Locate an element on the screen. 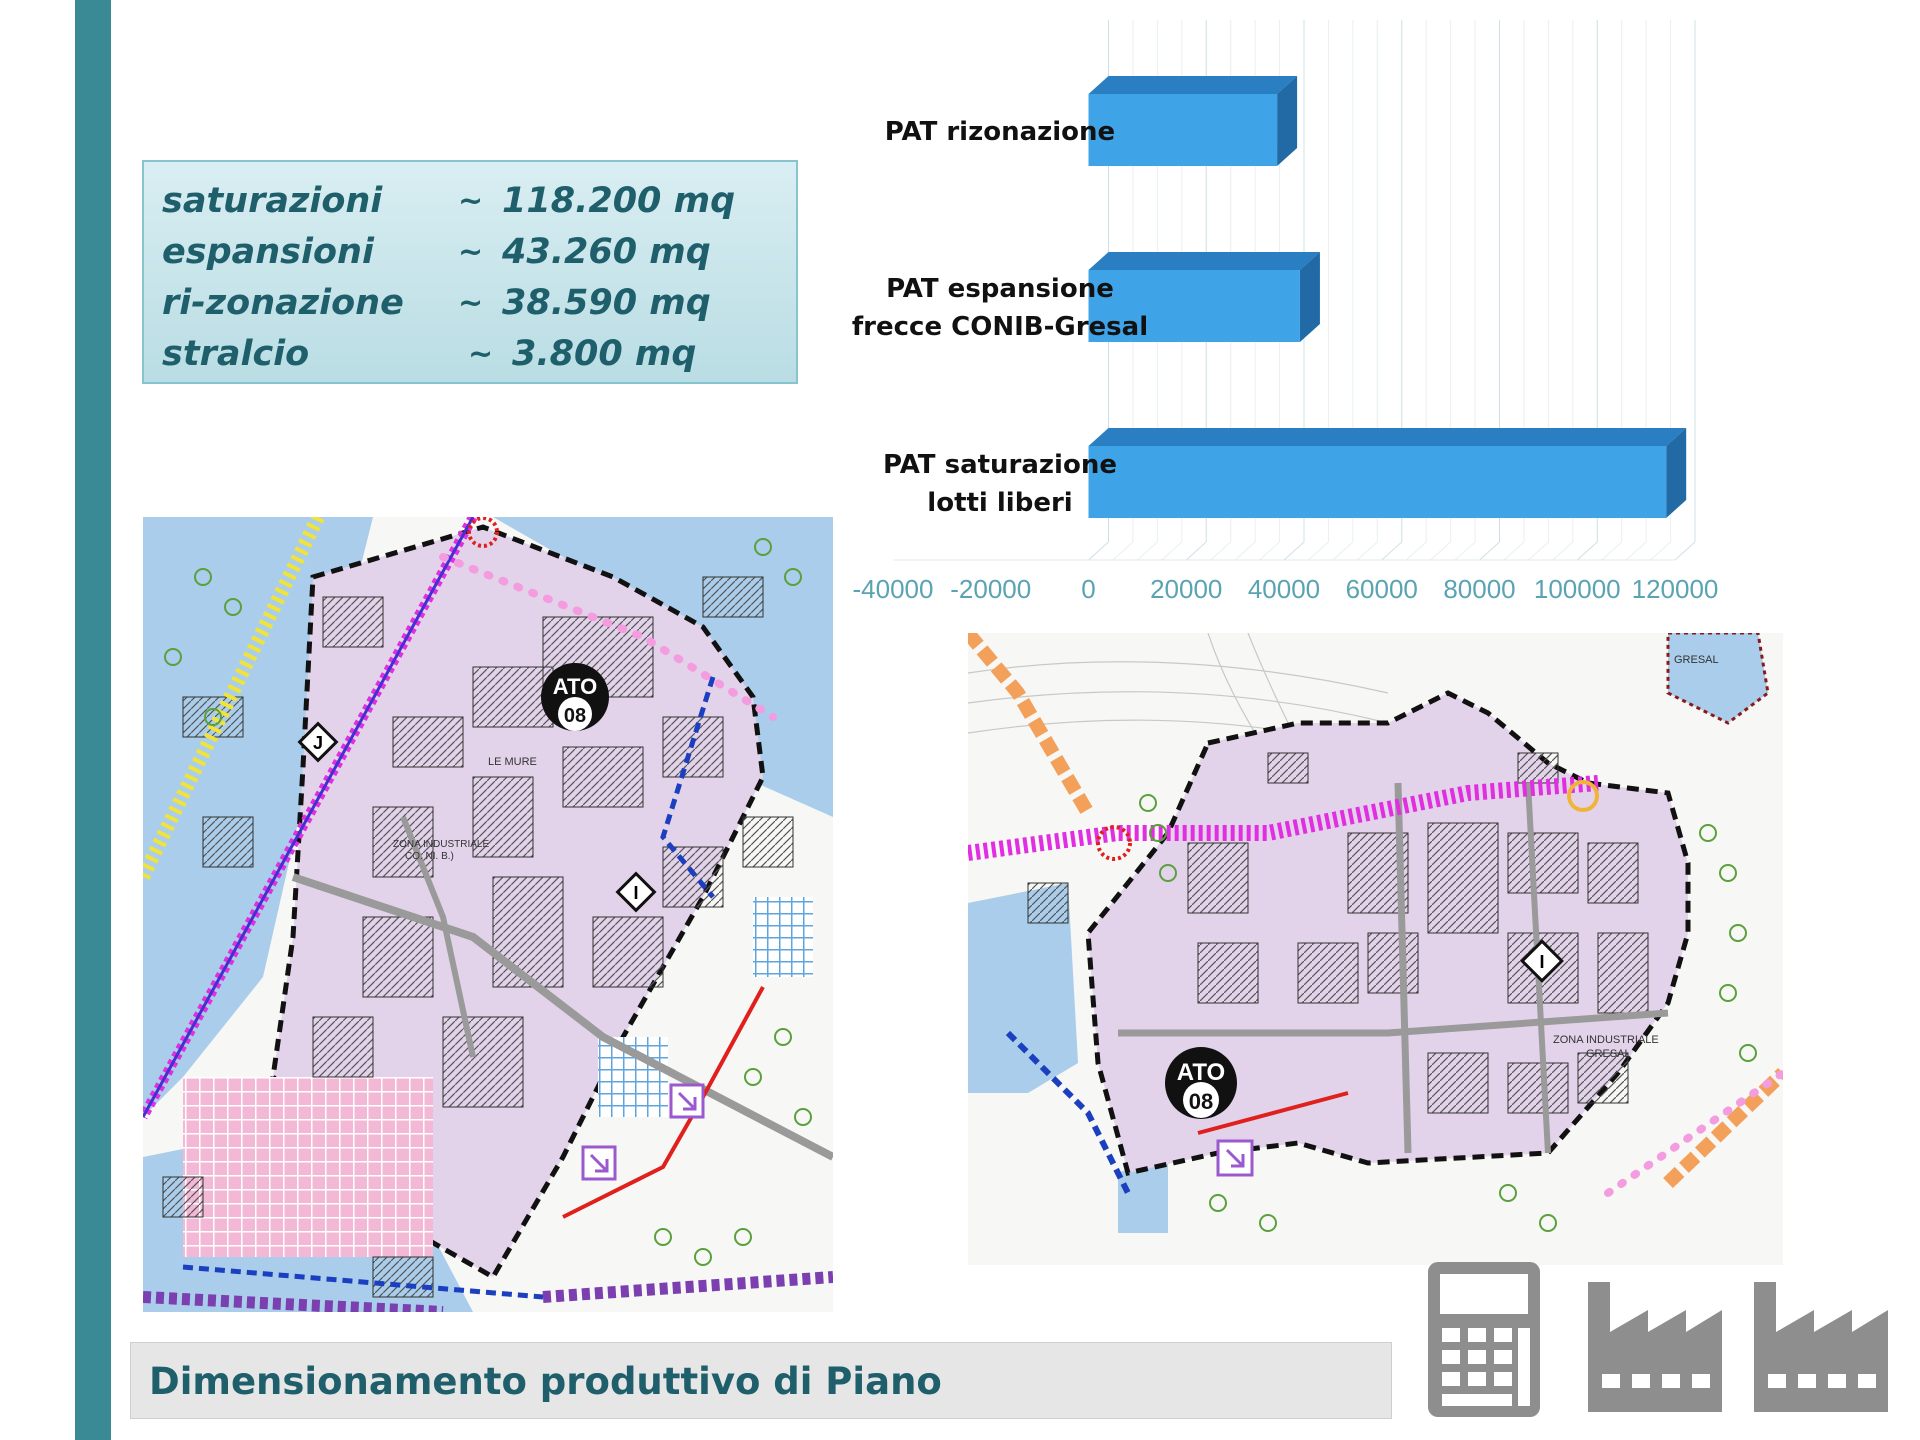 This screenshot has height=1440, width=1920. calculator-icon is located at coordinates (1484, 1339).